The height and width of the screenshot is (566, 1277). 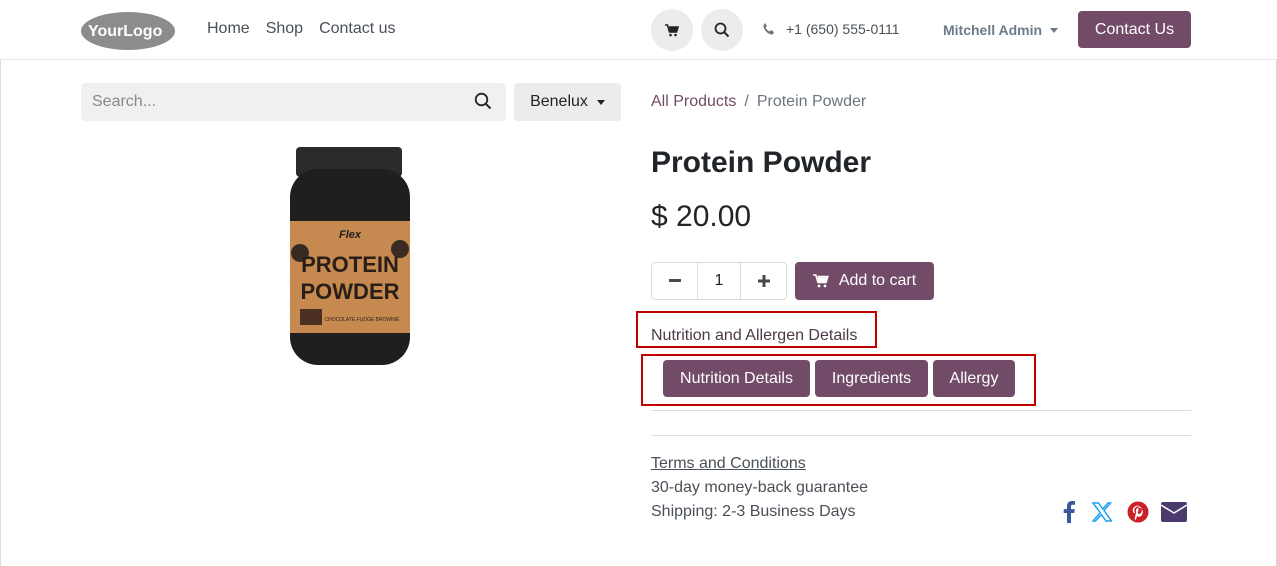 I want to click on share-email-link, so click(x=1174, y=512).